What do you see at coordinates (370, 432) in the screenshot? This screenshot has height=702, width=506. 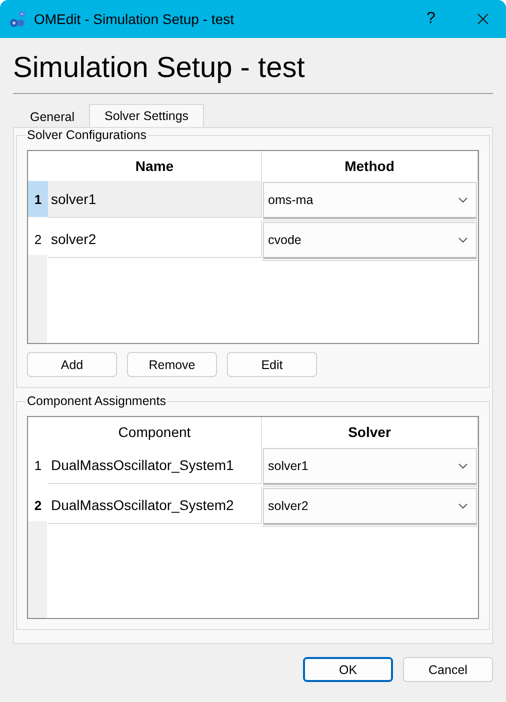 I see `column-header: Solver` at bounding box center [370, 432].